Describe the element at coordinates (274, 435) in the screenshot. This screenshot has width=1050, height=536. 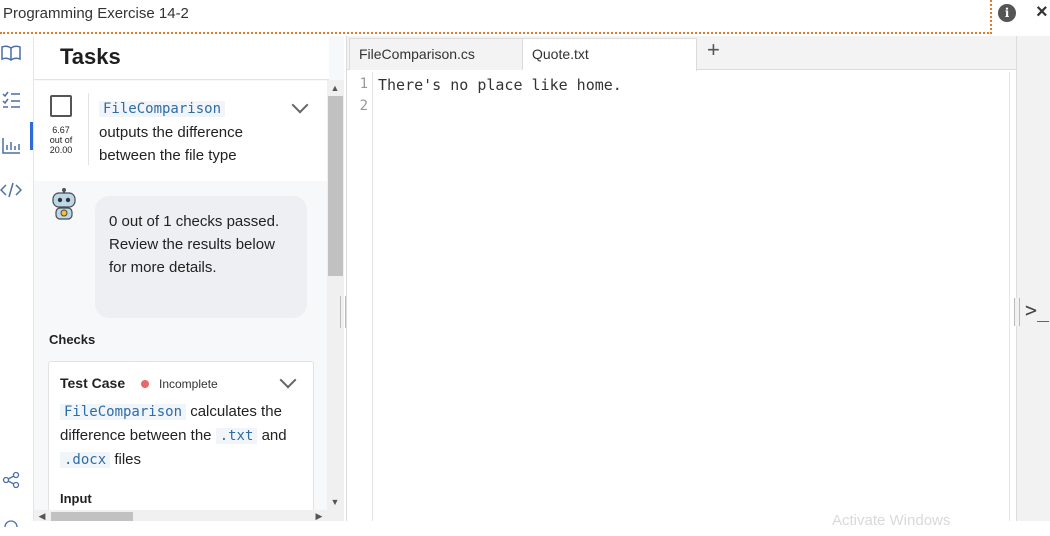
I see `test-text-2: and` at that location.